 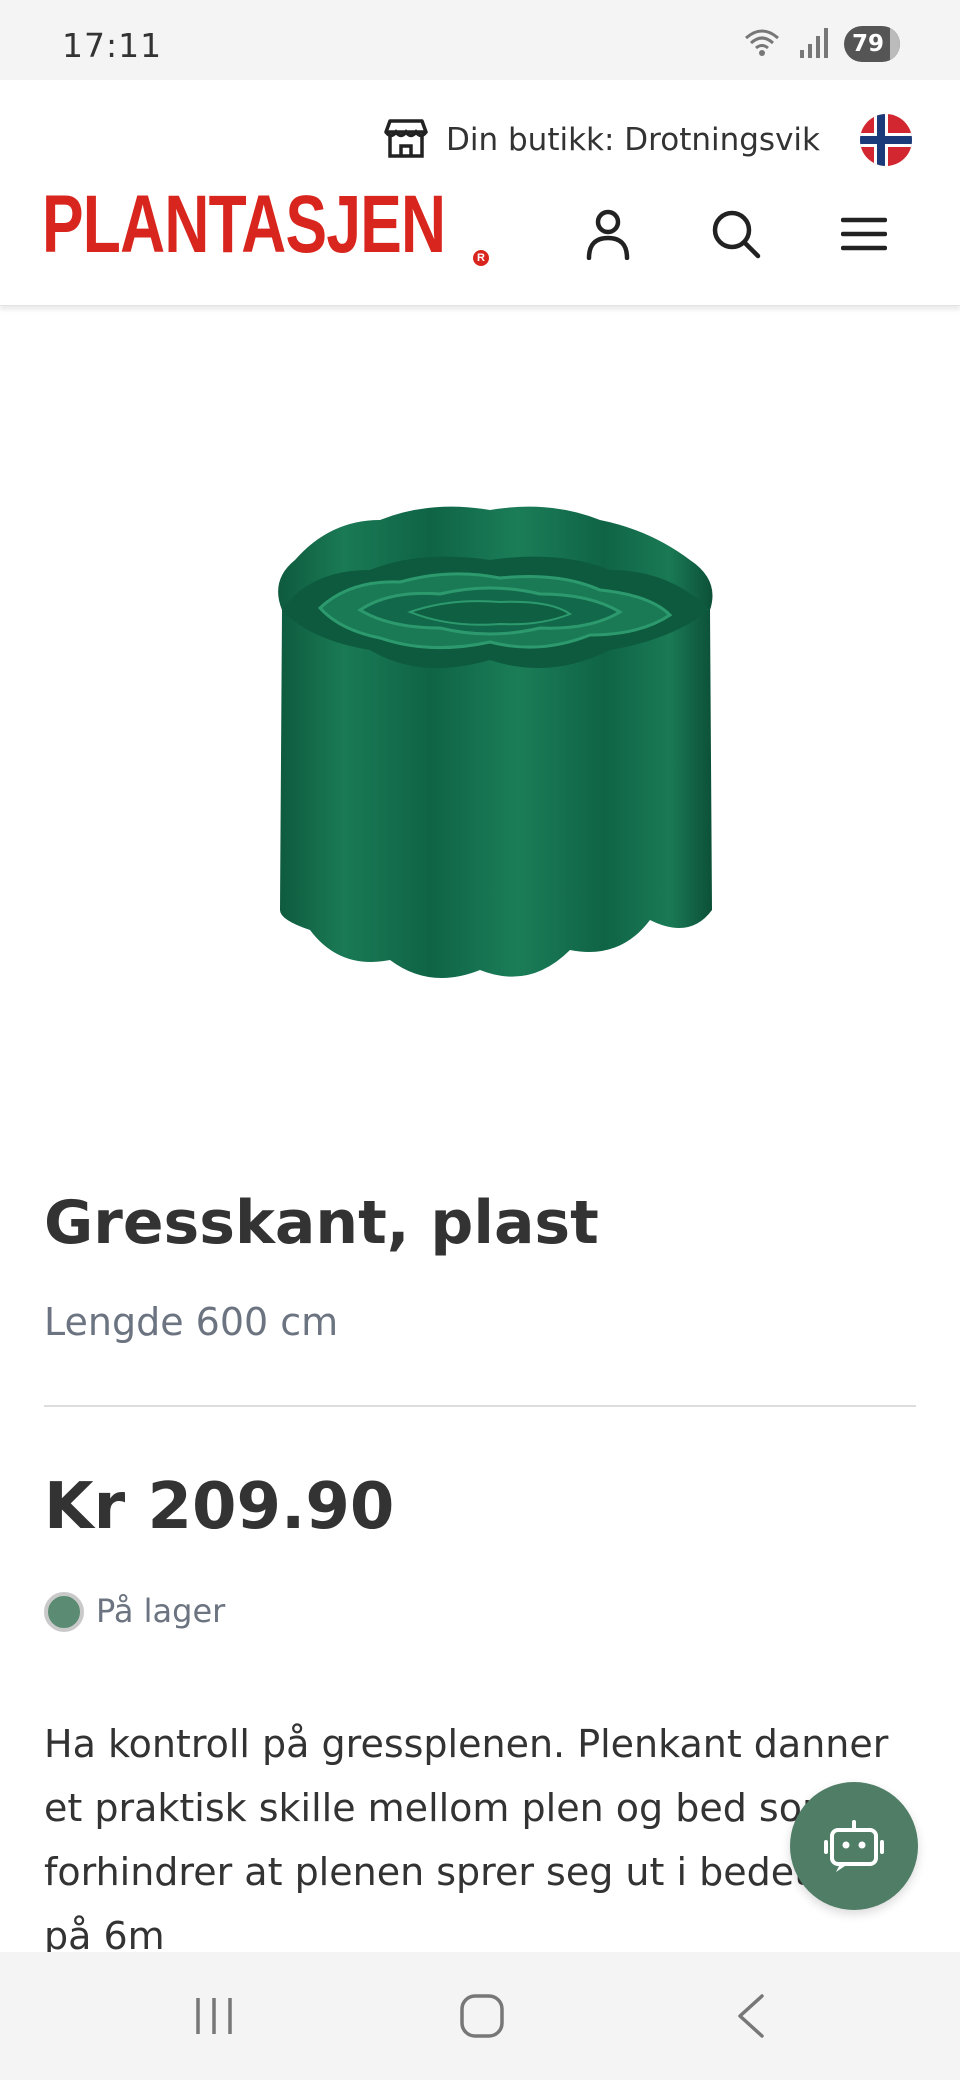 I want to click on status-time: 17:11, so click(x=112, y=45).